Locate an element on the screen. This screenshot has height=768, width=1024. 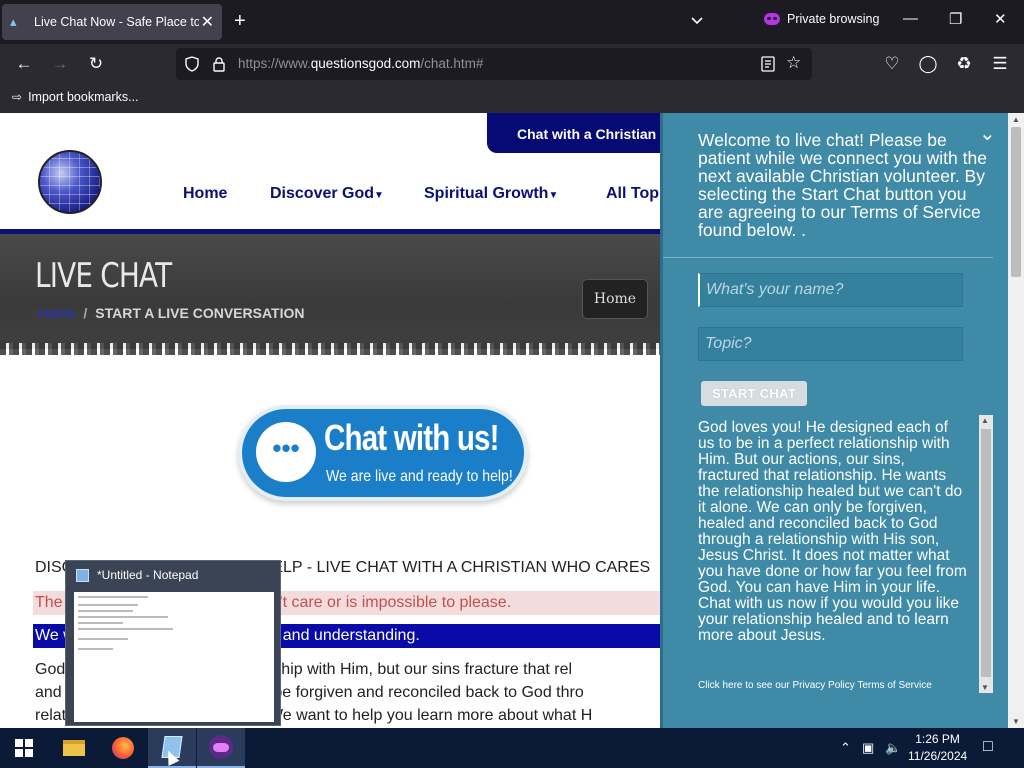
chat-collapse-chevron-icon: ⌄ is located at coordinates (987, 133).